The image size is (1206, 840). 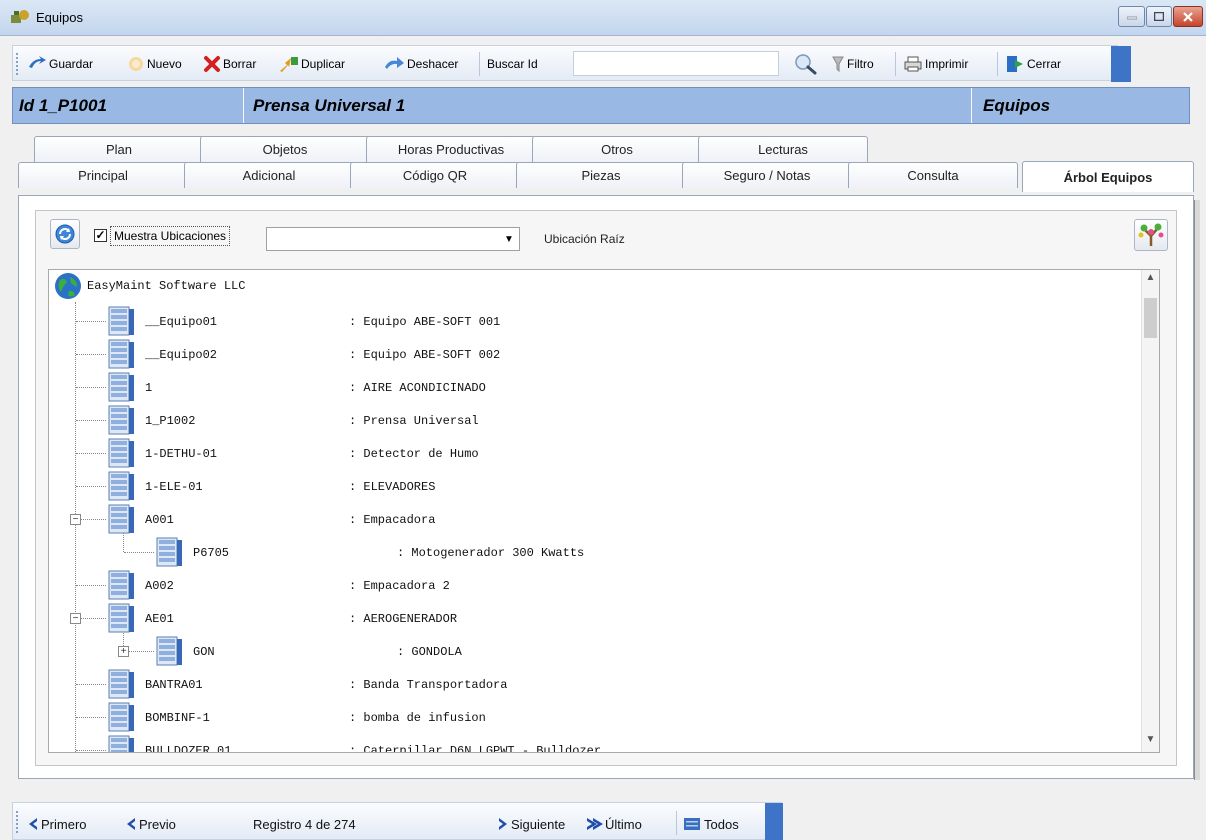 I want to click on tab-codigo-qr: Código QR, so click(x=435, y=175).